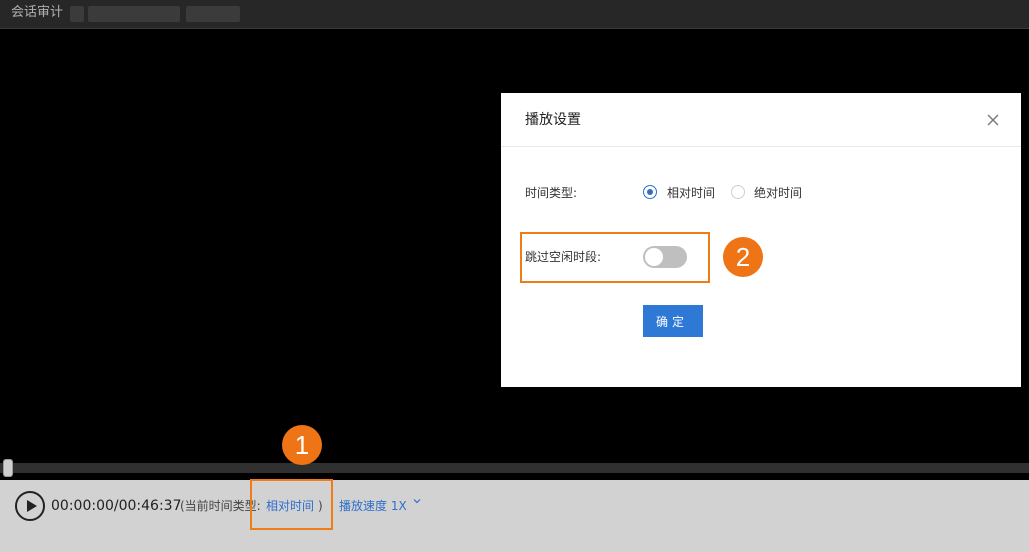  Describe the element at coordinates (373, 506) in the screenshot. I see `playback-speed-dropdown: 播放速度 1X` at that location.